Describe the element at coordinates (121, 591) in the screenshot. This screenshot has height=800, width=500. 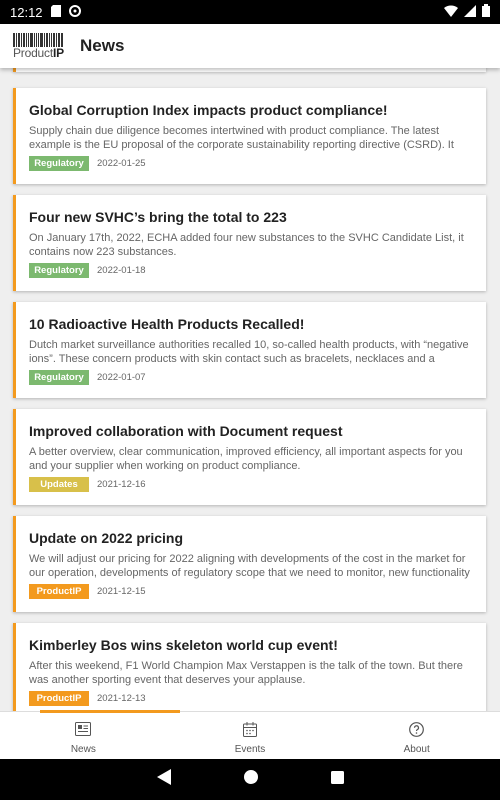
I see `news-date: 2021-12-15` at that location.